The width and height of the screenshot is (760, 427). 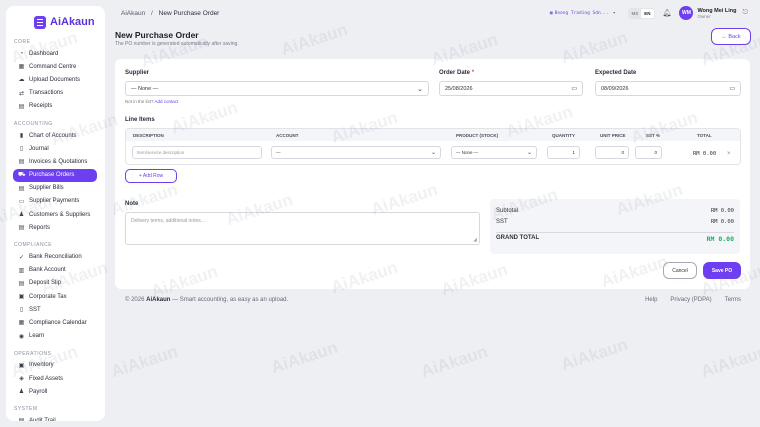 What do you see at coordinates (720, 239) in the screenshot?
I see `grand-total-value: RM 0.00` at bounding box center [720, 239].